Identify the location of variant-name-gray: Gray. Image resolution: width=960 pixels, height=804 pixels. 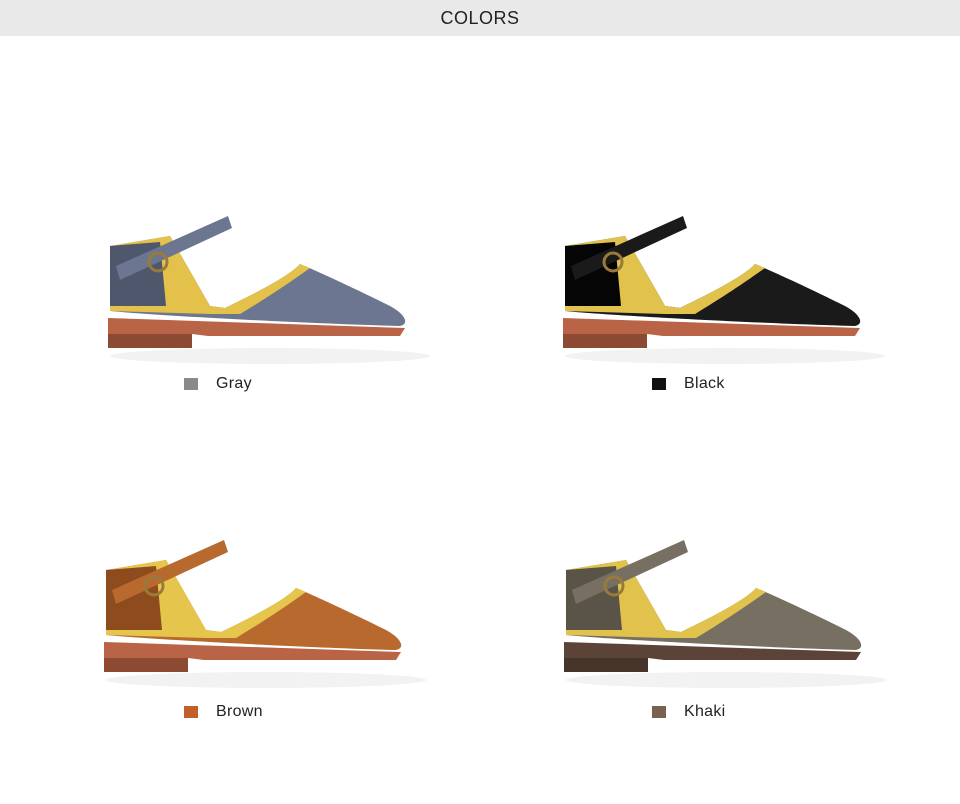
(234, 383).